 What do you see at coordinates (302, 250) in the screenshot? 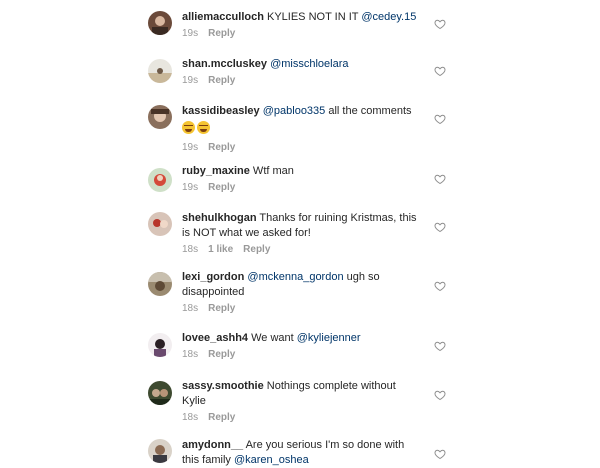
I see `comment-meta: 18s 1 like Reply` at bounding box center [302, 250].